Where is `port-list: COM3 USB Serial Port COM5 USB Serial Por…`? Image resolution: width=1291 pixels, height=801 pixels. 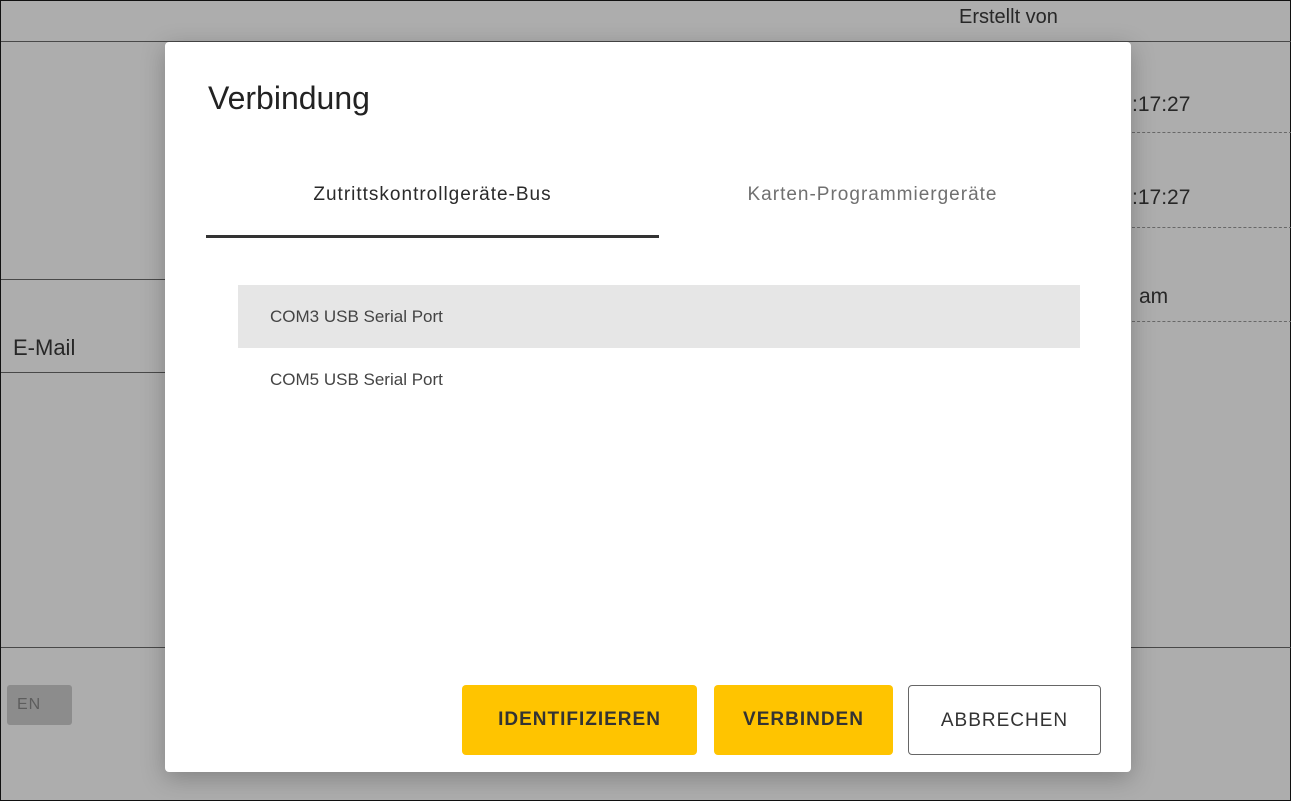
port-list: COM3 USB Serial Port COM5 USB Serial Por… is located at coordinates (659, 348).